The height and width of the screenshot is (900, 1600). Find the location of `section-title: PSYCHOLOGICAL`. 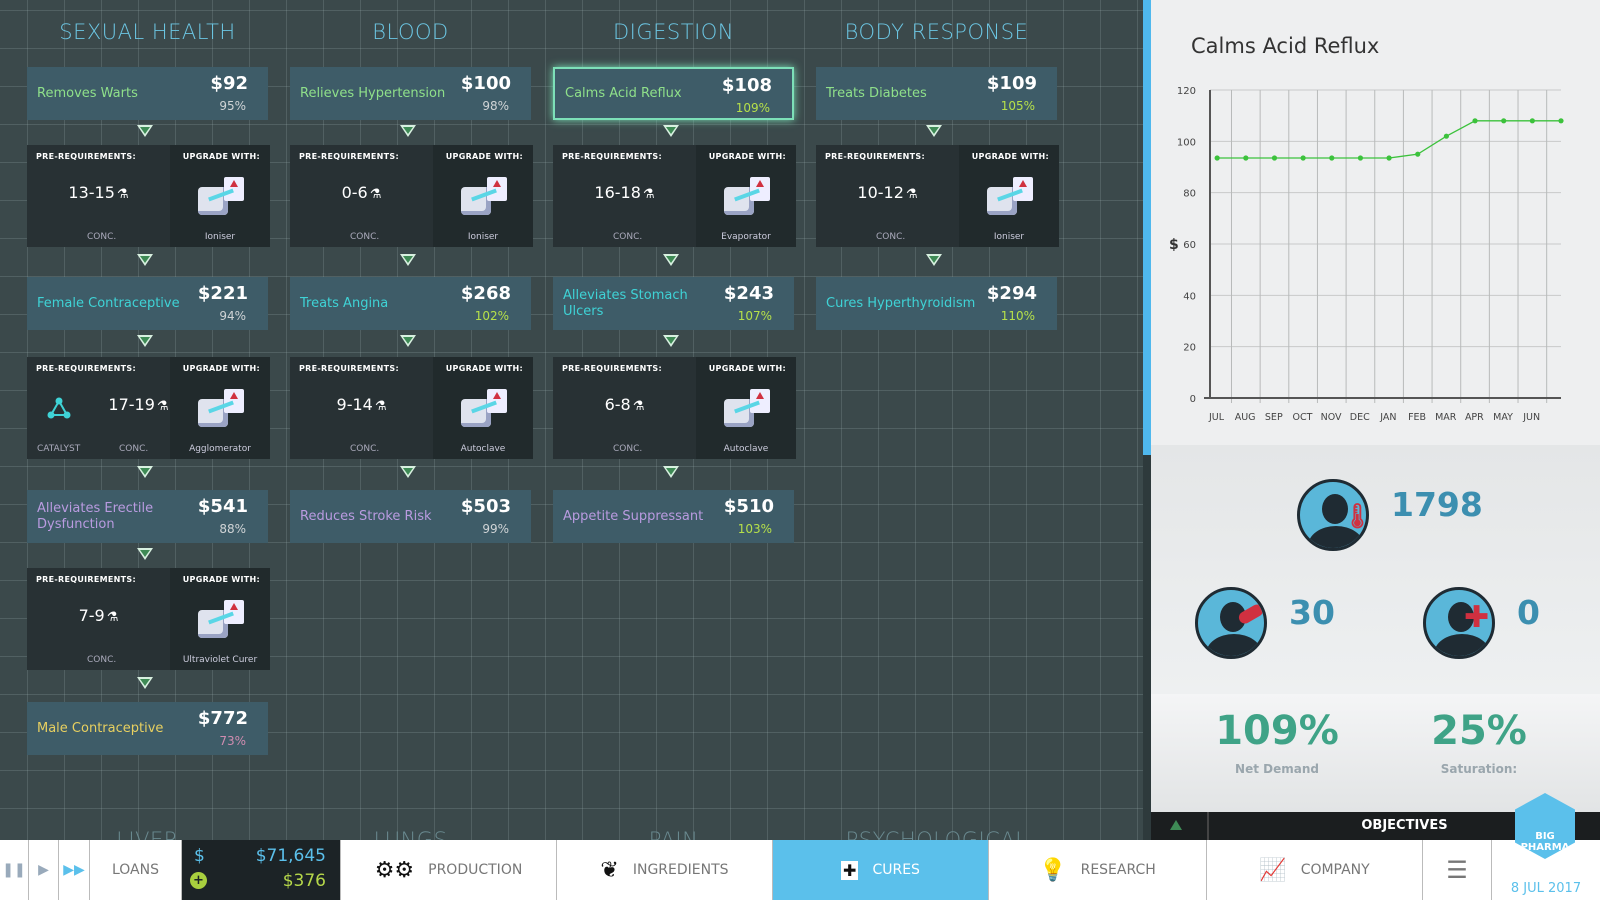

section-title: PSYCHOLOGICAL is located at coordinates (936, 834).